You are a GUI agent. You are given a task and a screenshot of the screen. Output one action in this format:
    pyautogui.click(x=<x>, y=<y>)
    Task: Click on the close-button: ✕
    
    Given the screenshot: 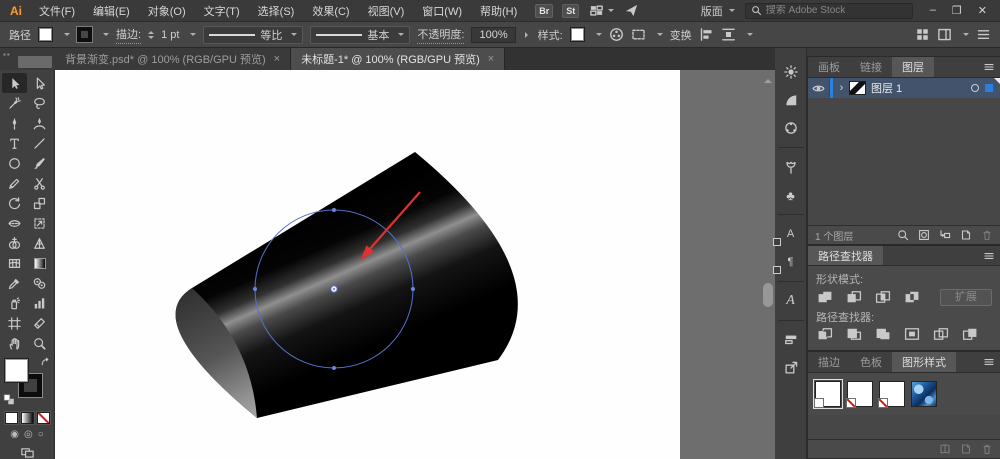 What is the action you would take?
    pyautogui.click(x=982, y=10)
    